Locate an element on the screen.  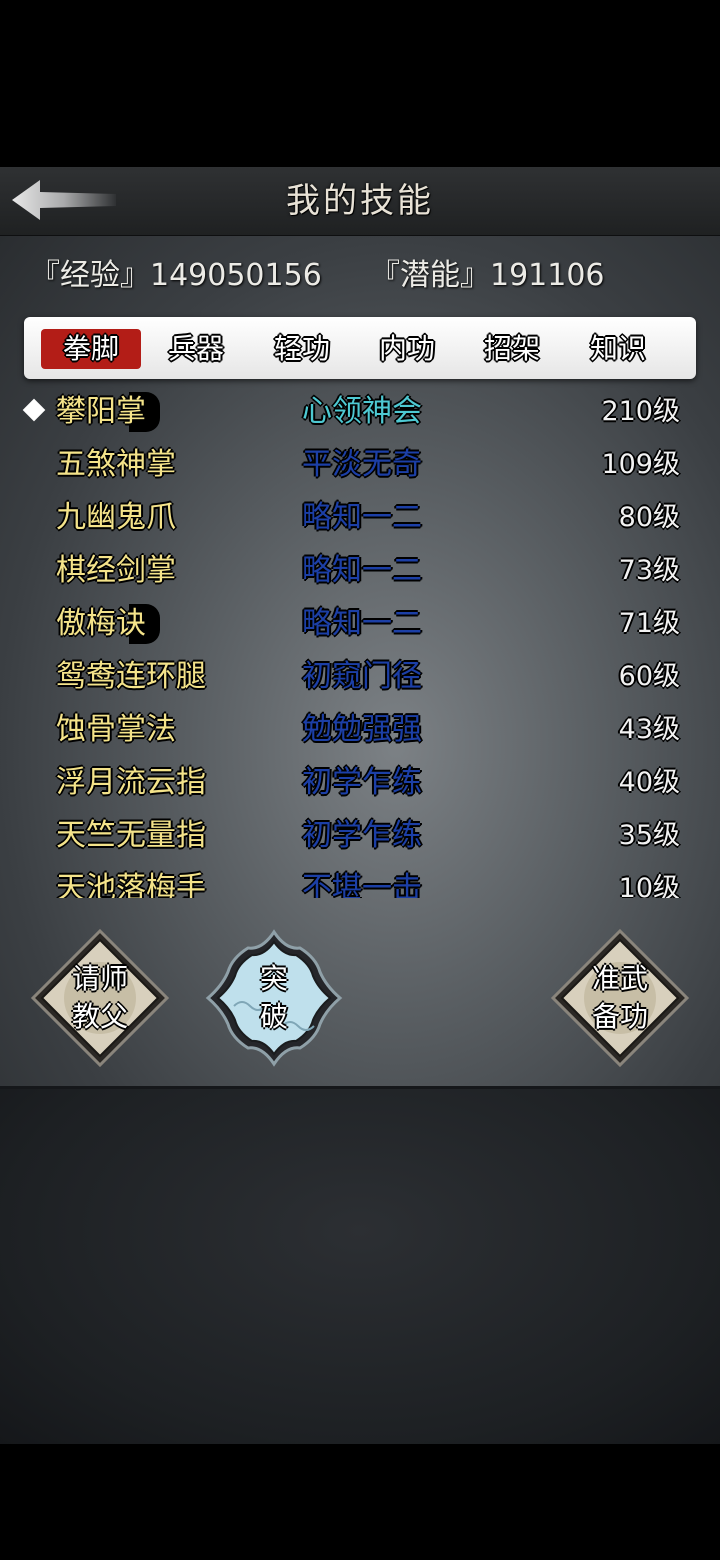
skill-level: 43级 is located at coordinates (649, 729).